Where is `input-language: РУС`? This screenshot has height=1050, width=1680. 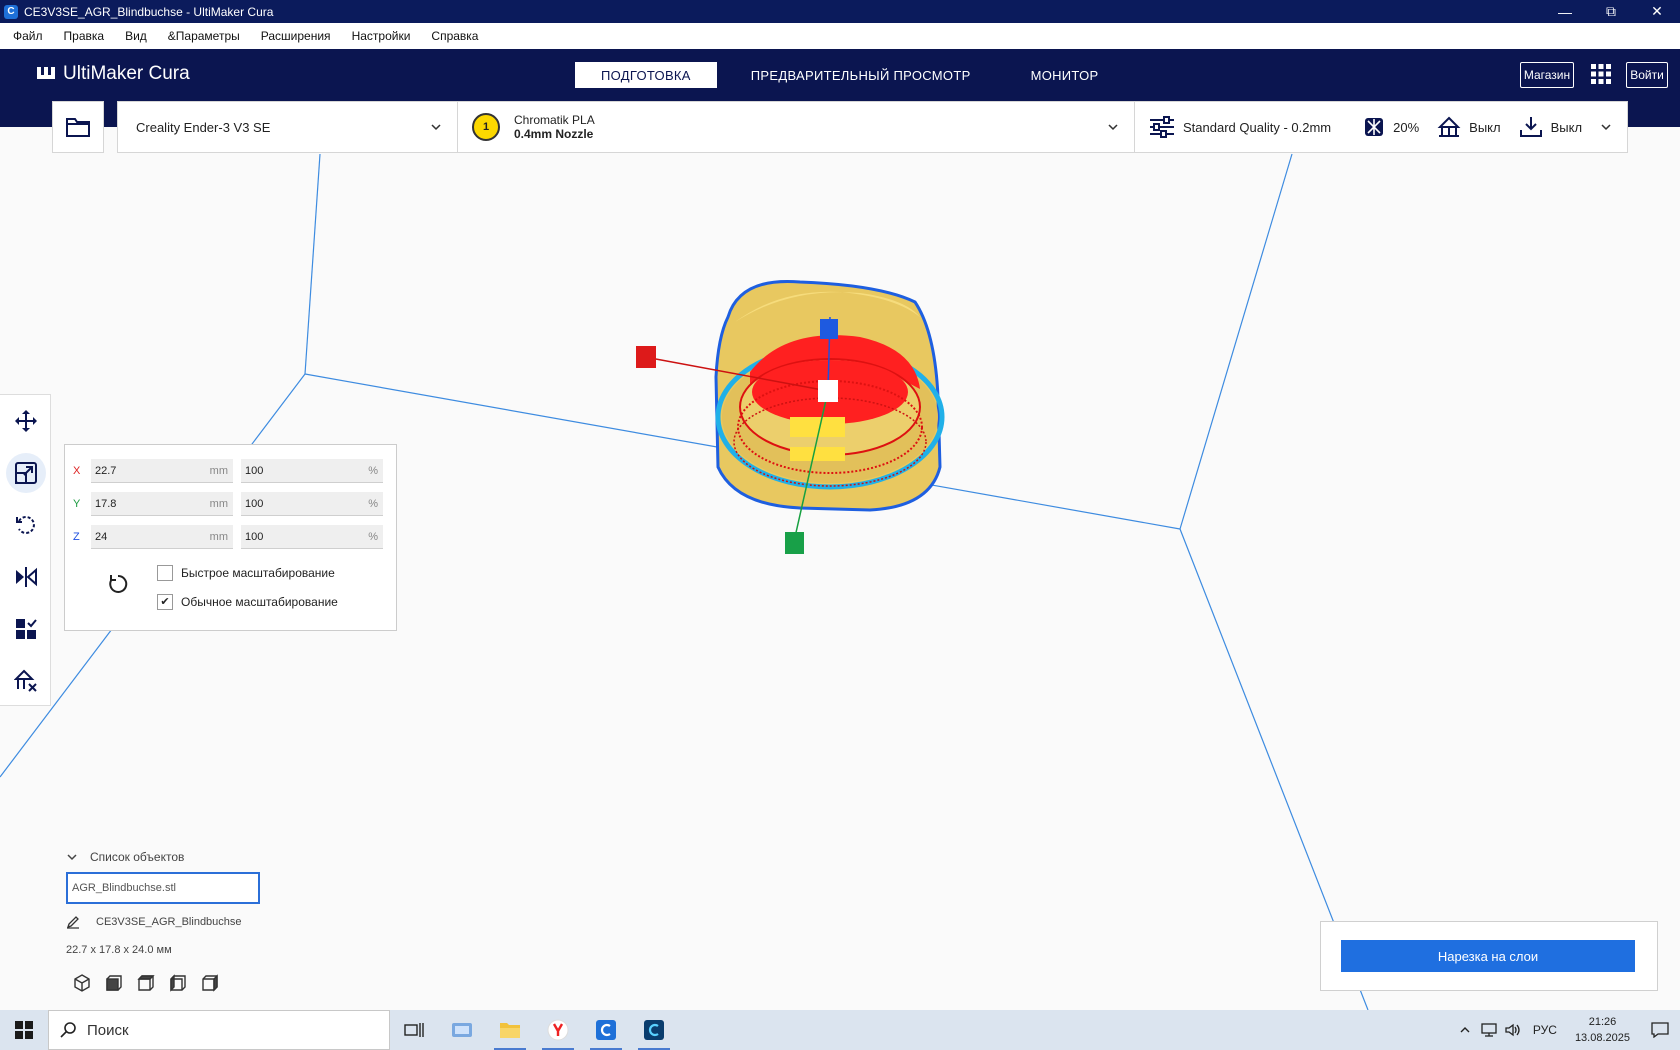 input-language: РУС is located at coordinates (1545, 1030).